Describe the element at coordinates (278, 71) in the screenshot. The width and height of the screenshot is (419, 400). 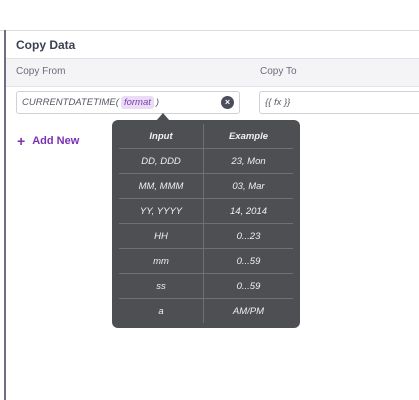
I see `copy-to-header: Copy To` at that location.